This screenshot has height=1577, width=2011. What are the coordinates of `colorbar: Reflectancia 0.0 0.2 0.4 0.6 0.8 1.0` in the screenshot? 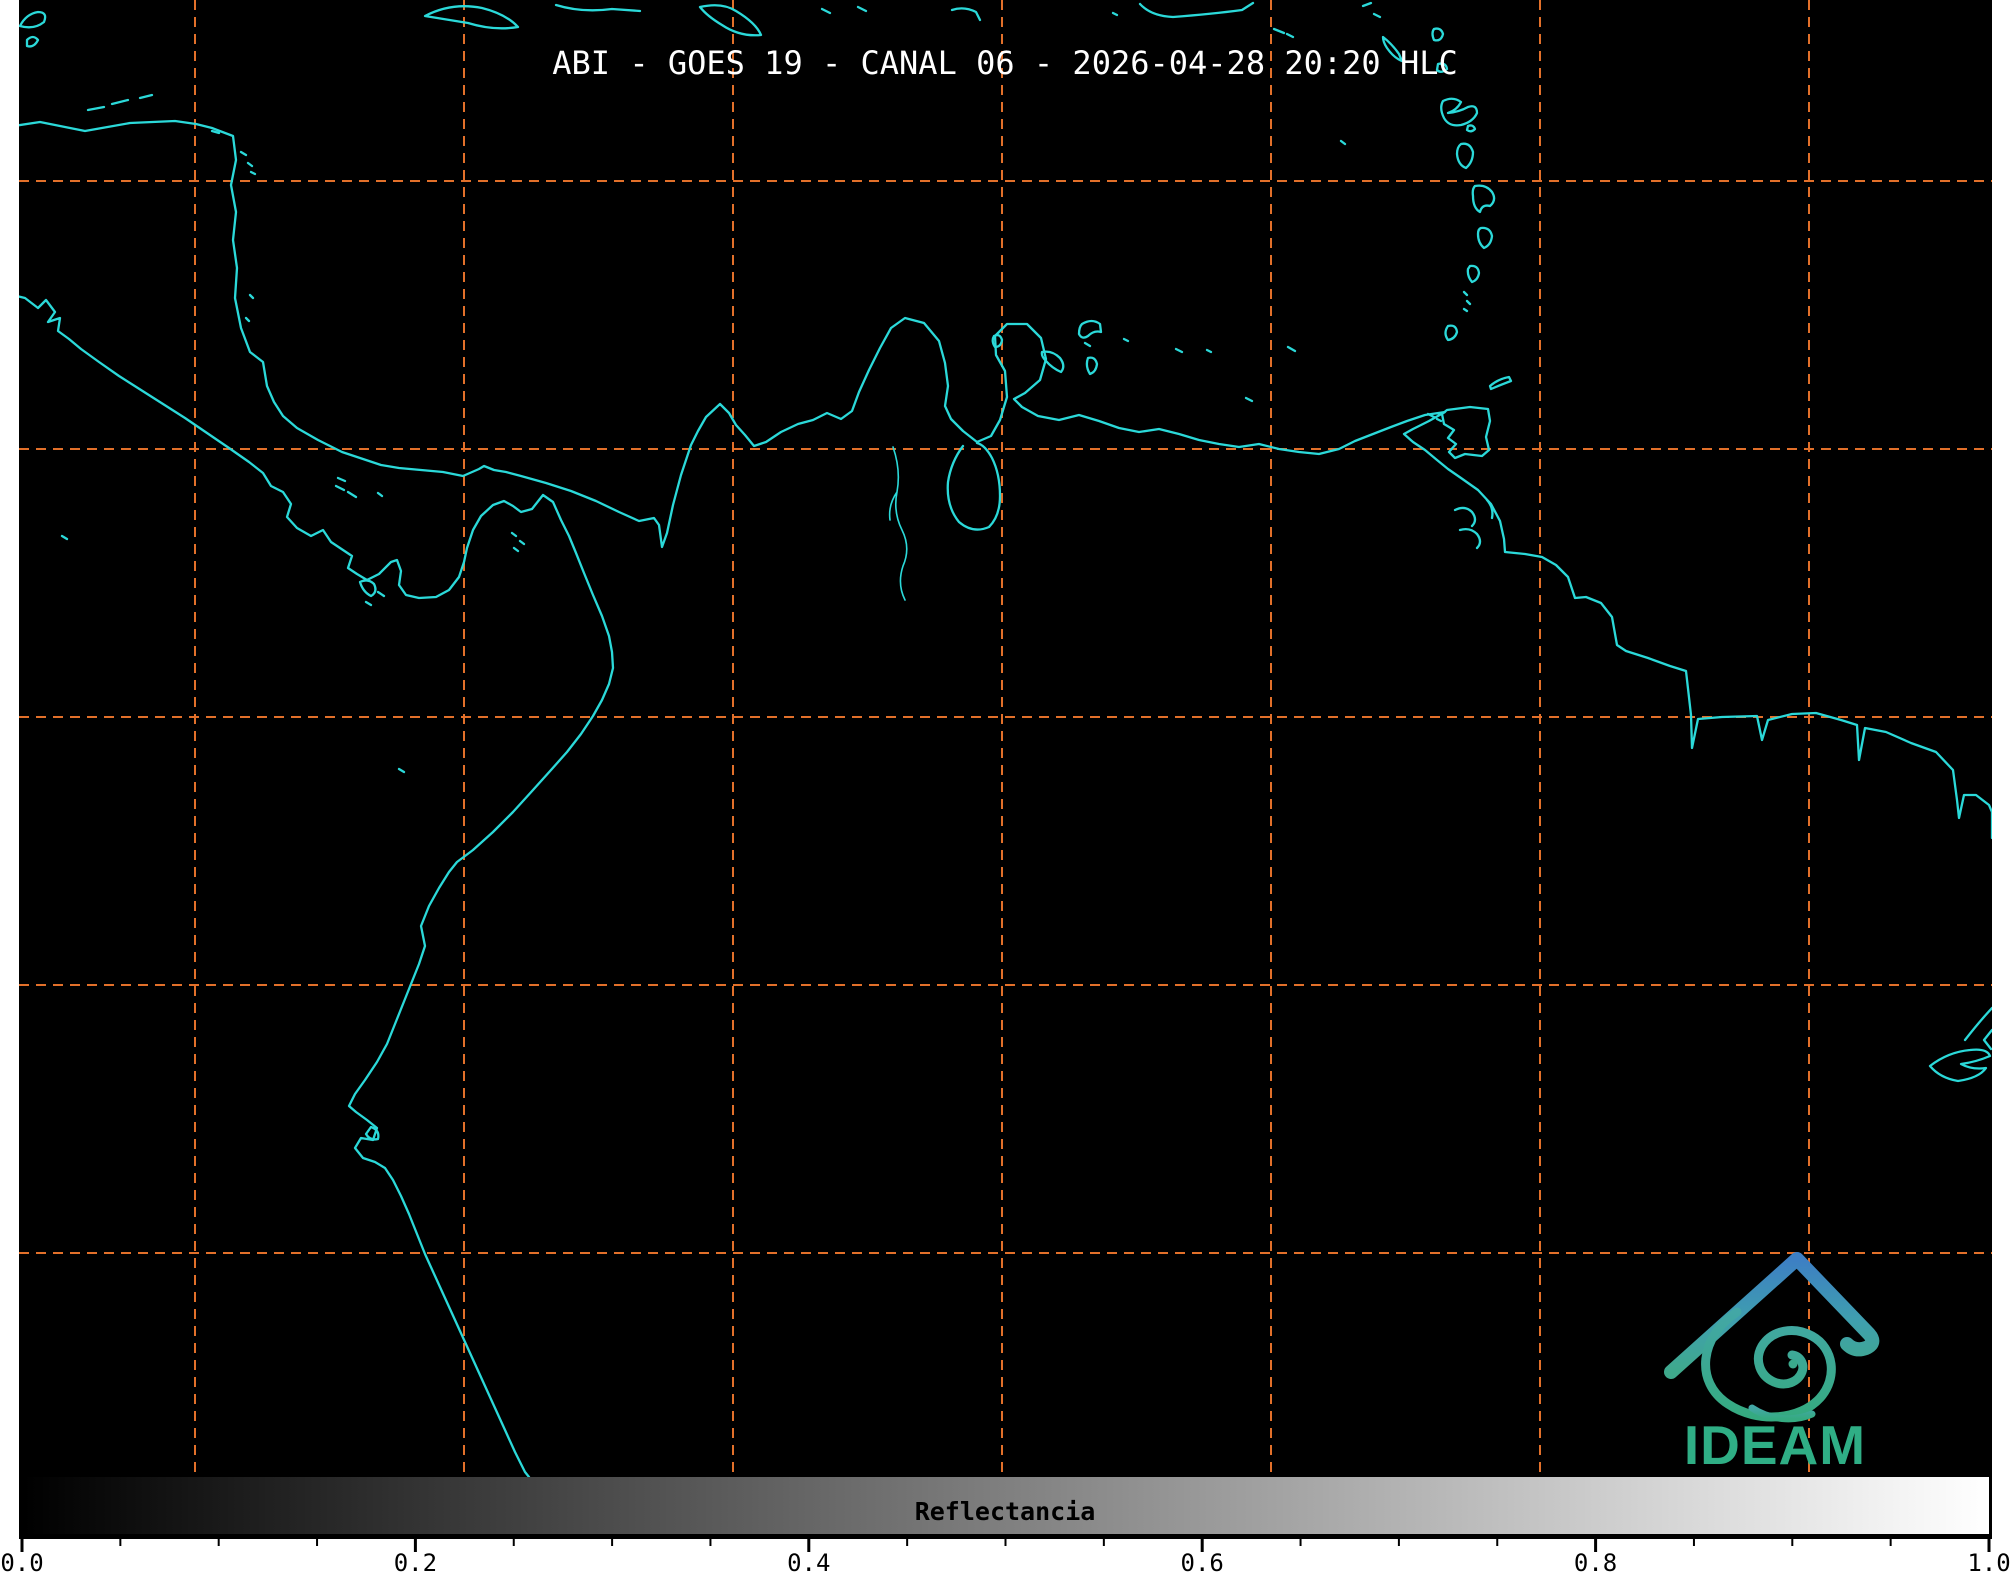 It's located at (1005, 1527).